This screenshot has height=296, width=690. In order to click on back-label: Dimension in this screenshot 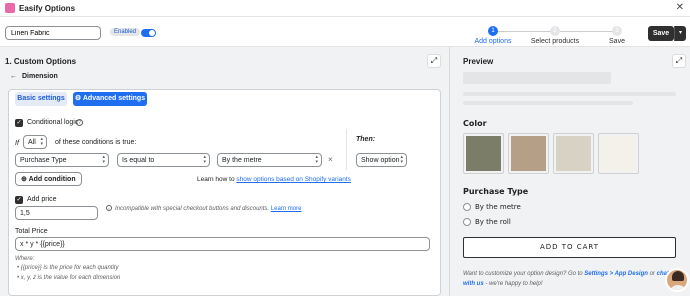, I will do `click(40, 76)`.